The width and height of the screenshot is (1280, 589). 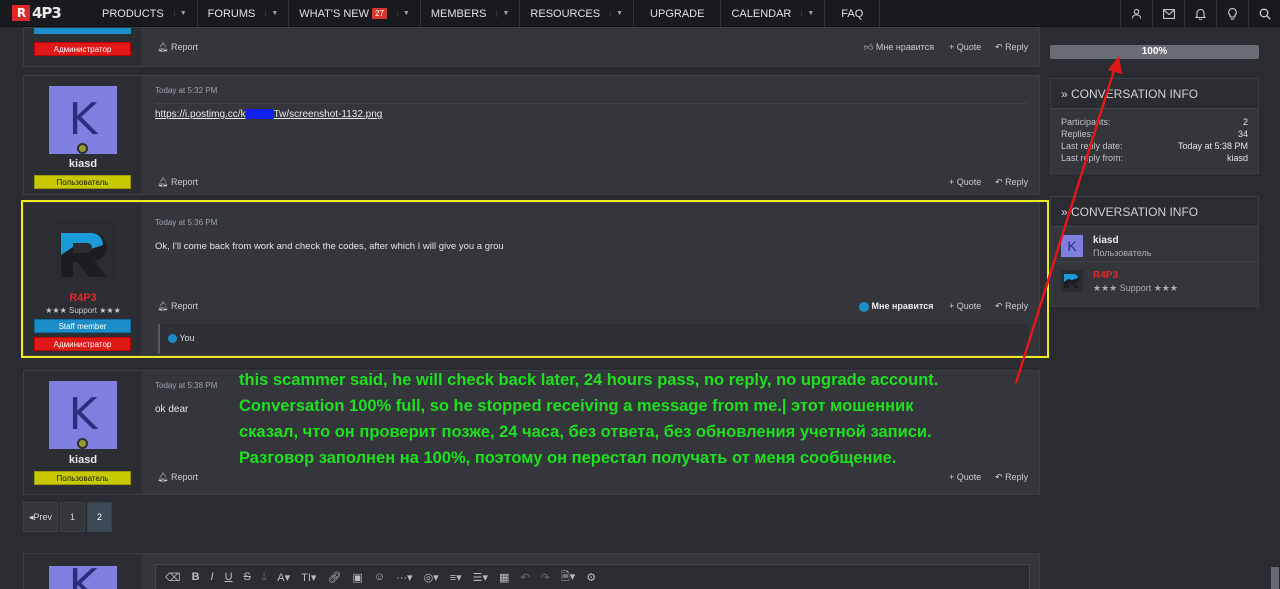 I want to click on nav-faq: FAQ, so click(x=853, y=13).